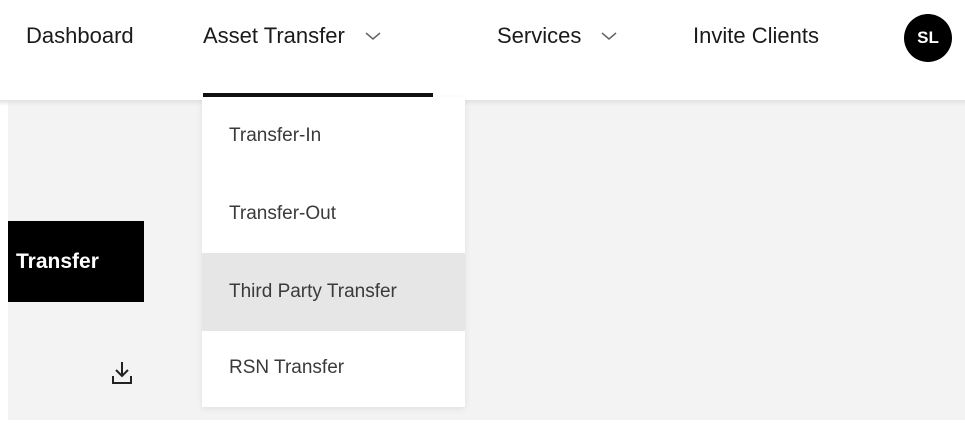  I want to click on nav-dashboard: Dashboard, so click(80, 36).